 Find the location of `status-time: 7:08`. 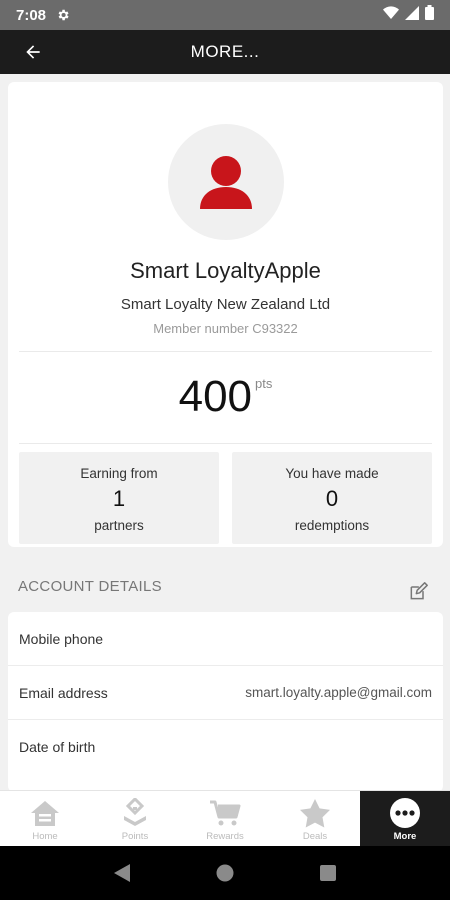

status-time: 7:08 is located at coordinates (31, 15).